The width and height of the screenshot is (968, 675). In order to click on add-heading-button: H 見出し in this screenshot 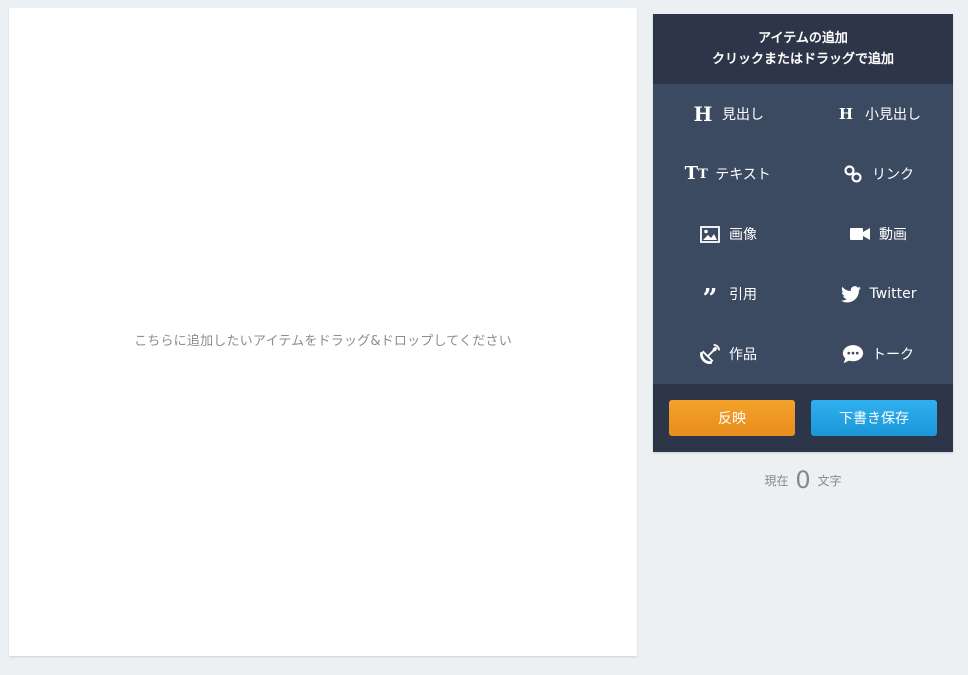, I will do `click(728, 114)`.